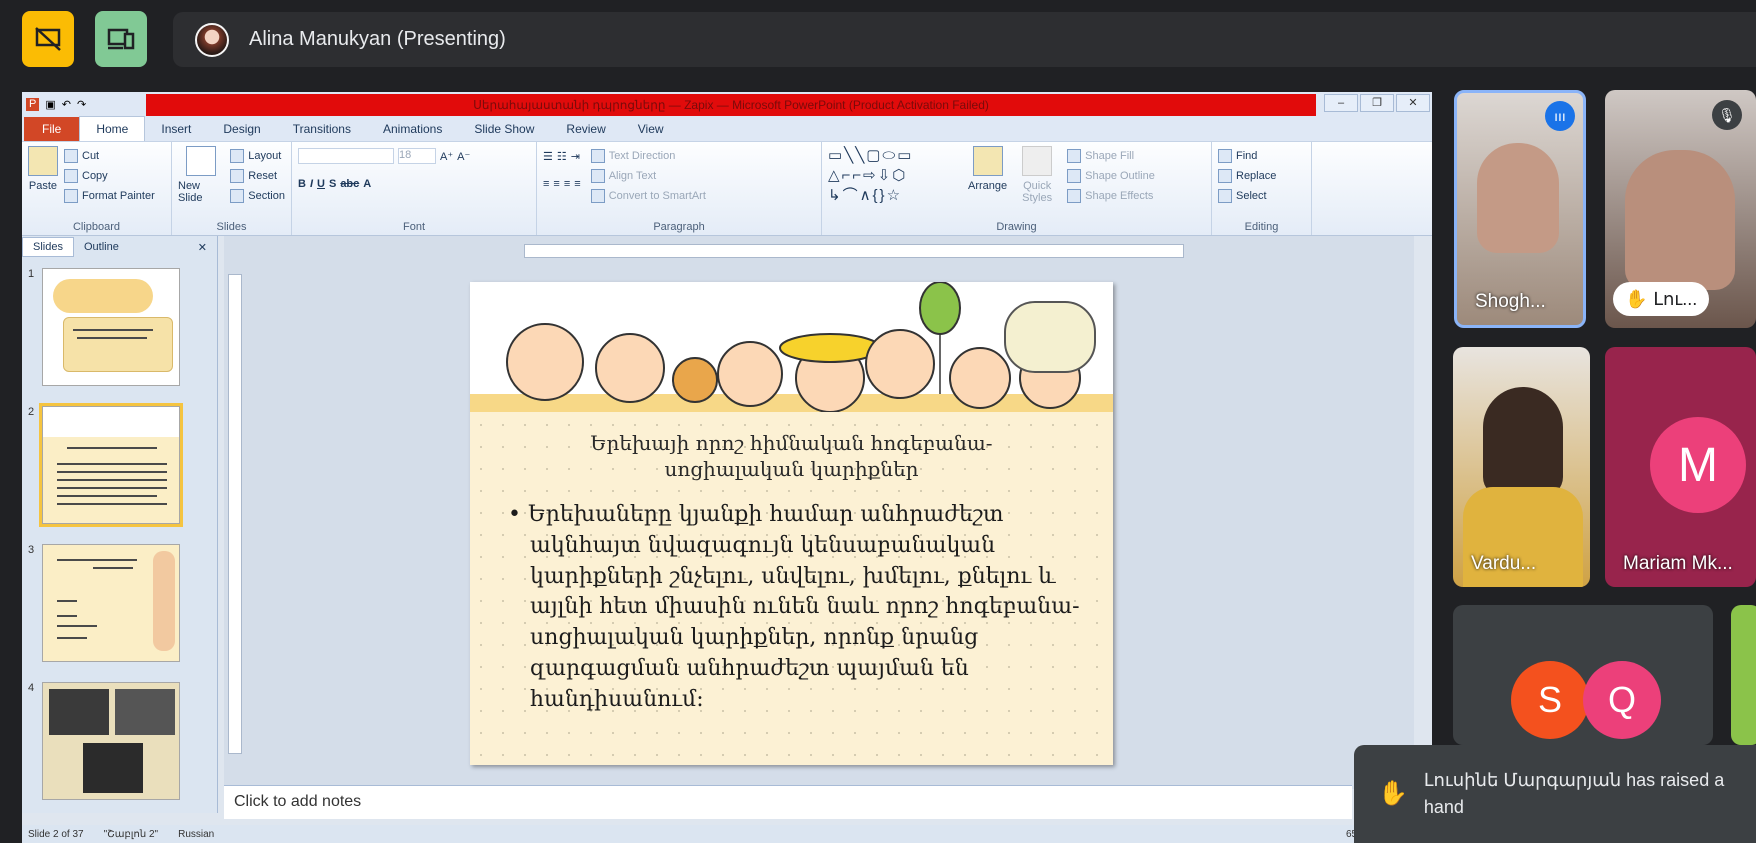 This screenshot has height=843, width=1756. I want to click on language: Russian, so click(196, 834).